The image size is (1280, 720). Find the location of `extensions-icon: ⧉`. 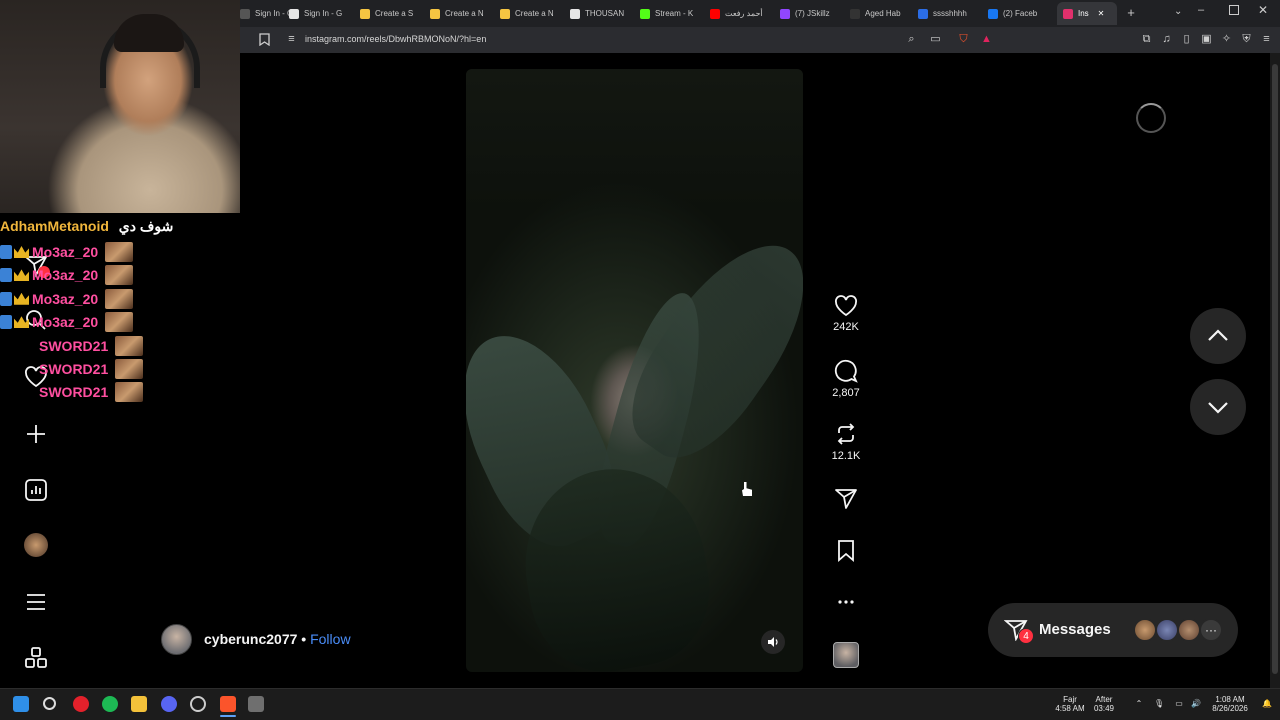

extensions-icon: ⧉ is located at coordinates (1146, 39).